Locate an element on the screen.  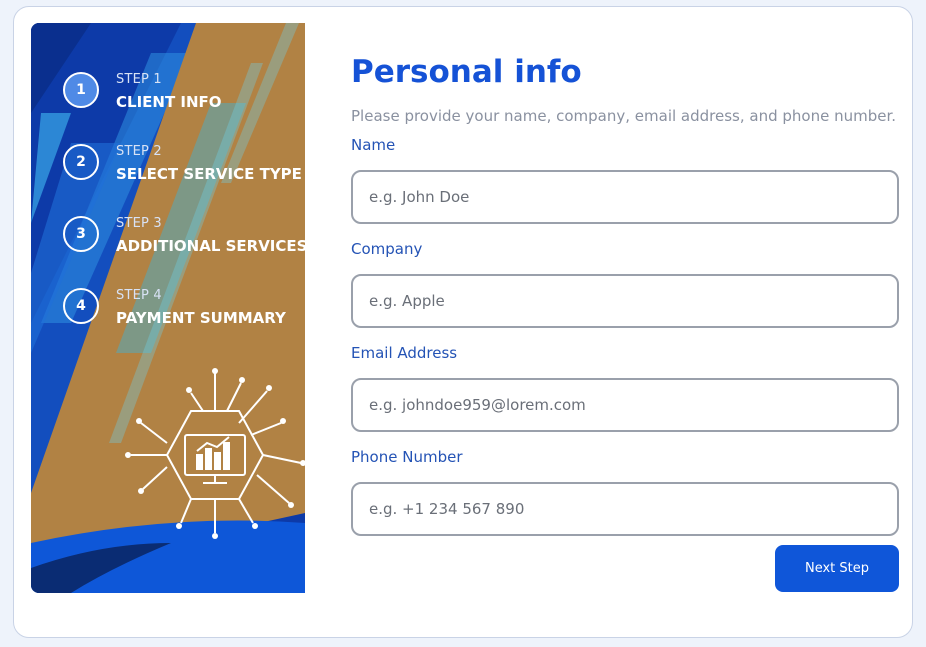
company-label: Company is located at coordinates (387, 249).